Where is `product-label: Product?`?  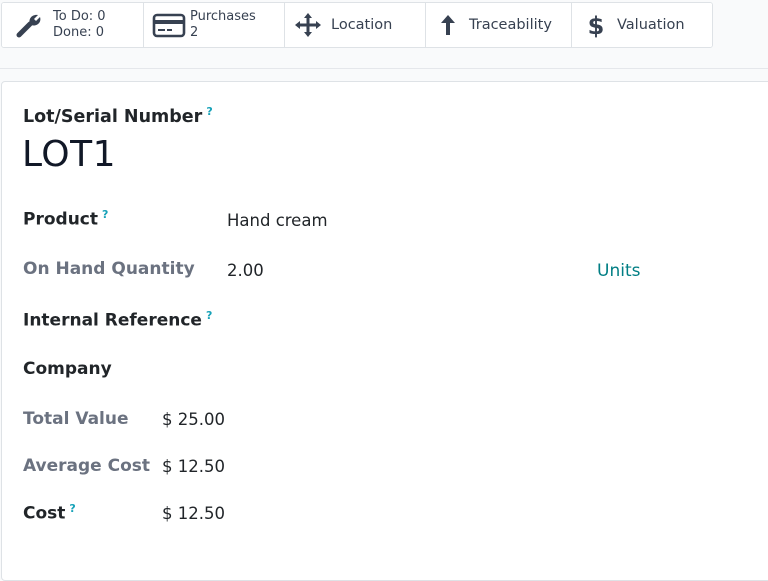
product-label: Product? is located at coordinates (66, 219).